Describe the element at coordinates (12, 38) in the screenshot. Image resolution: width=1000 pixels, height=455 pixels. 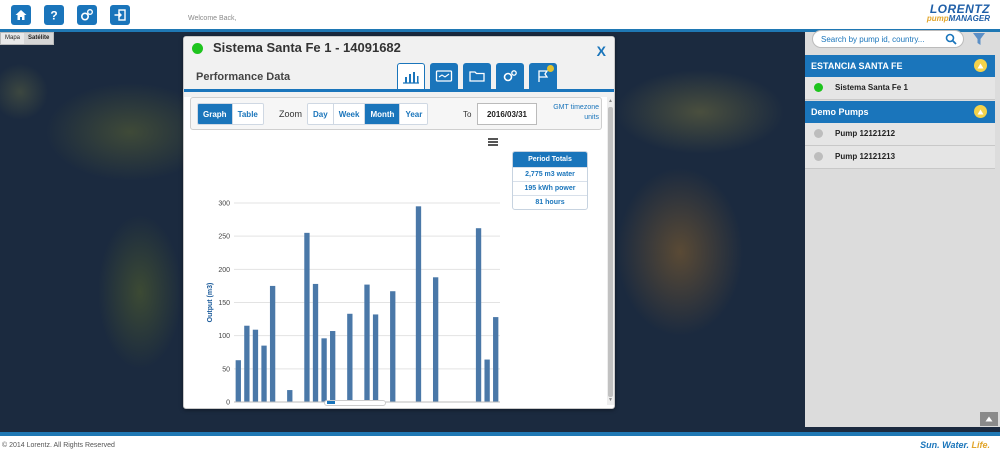
I see `map-type-mapa: Mapa` at that location.